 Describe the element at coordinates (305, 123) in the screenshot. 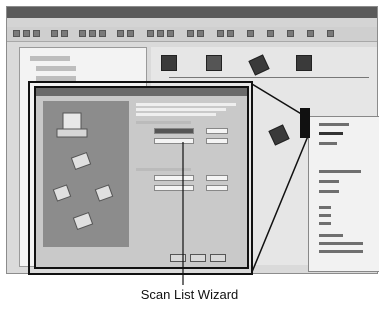

I see `selected-device-icon` at that location.